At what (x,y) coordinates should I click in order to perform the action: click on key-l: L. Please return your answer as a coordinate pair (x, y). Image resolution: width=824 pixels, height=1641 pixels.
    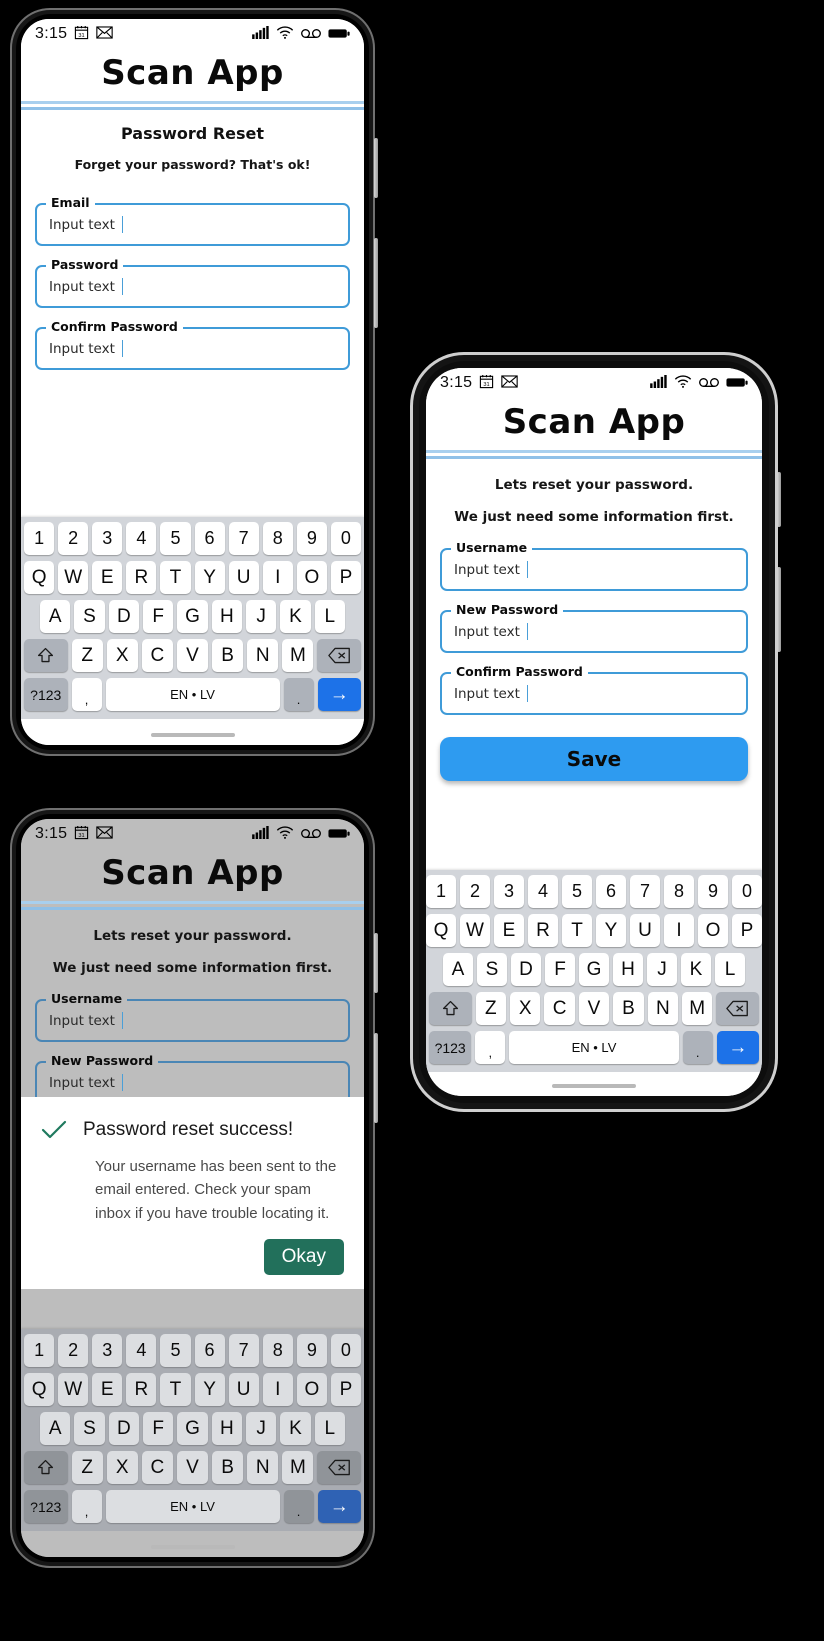
    Looking at the image, I should click on (730, 969).